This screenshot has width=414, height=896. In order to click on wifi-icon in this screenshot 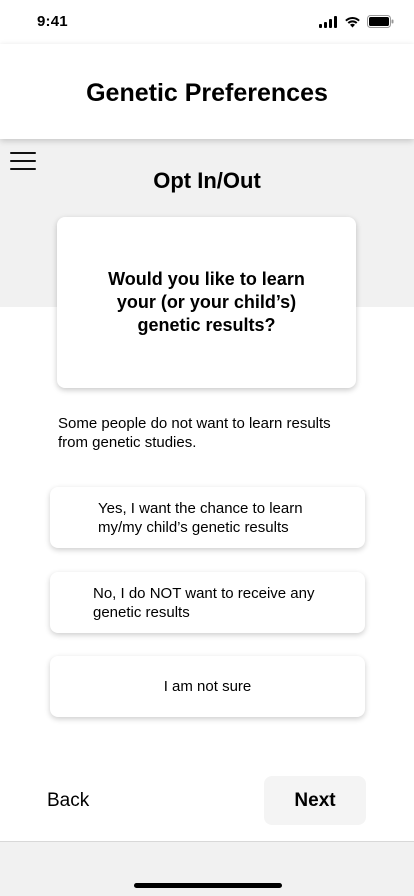, I will do `click(352, 21)`.